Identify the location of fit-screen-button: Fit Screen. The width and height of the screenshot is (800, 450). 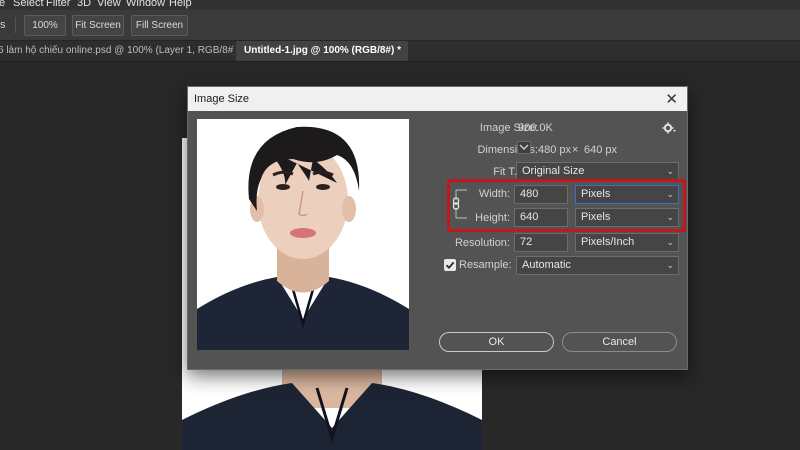
(98, 25).